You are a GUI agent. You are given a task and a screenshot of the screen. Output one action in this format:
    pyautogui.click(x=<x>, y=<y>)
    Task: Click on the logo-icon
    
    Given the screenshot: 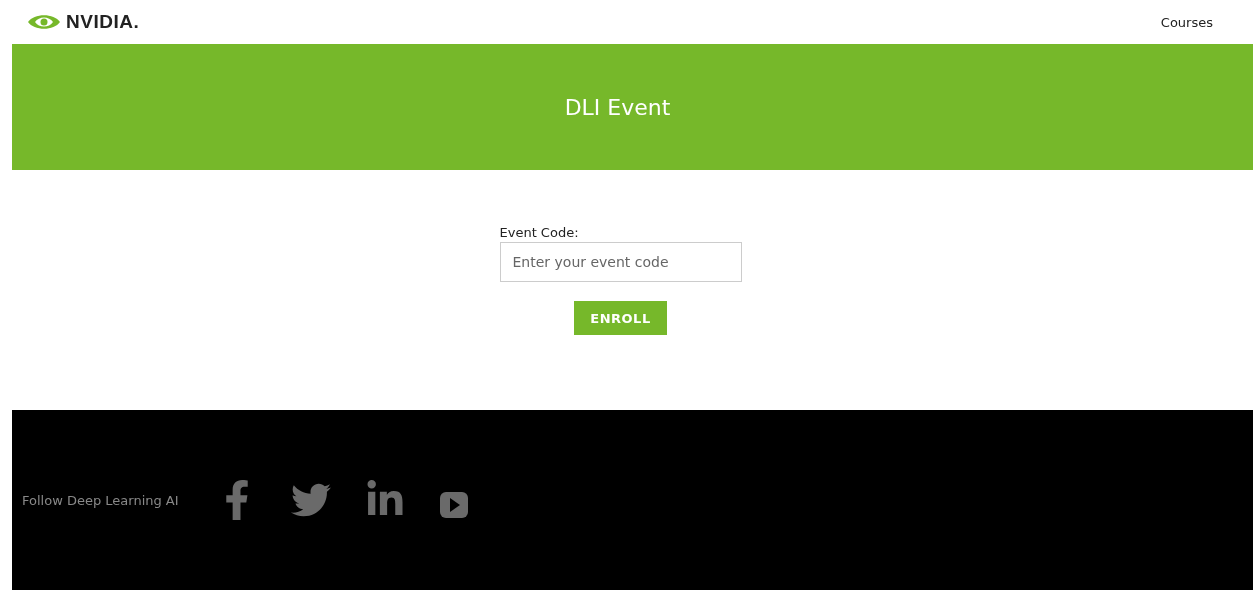 What is the action you would take?
    pyautogui.click(x=44, y=22)
    